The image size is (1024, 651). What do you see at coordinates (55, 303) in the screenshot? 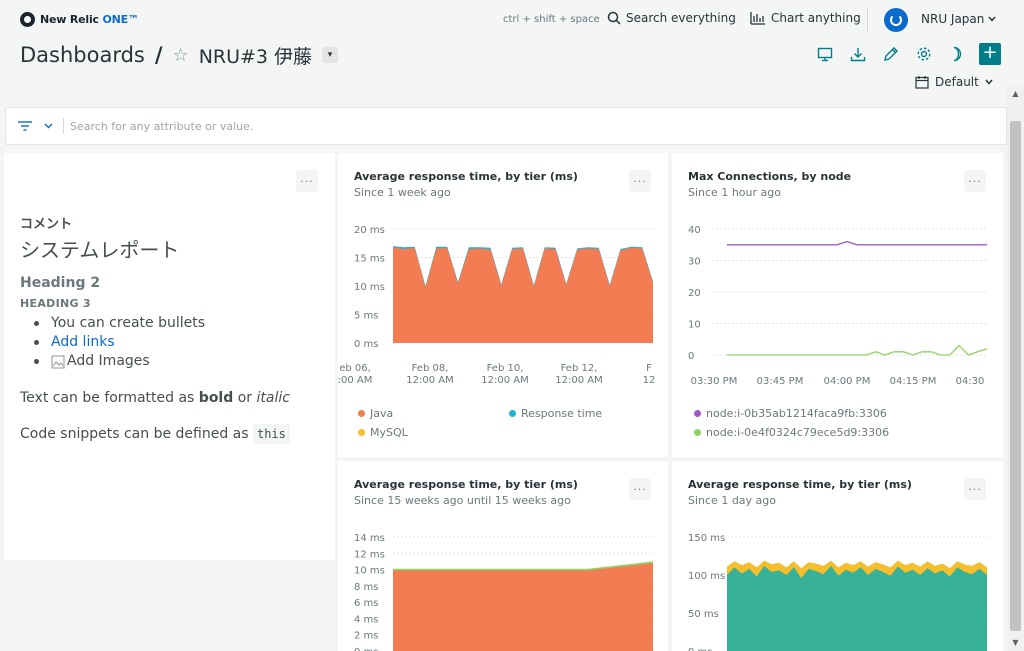
I see `markdown-heading-3: HEADING 3` at bounding box center [55, 303].